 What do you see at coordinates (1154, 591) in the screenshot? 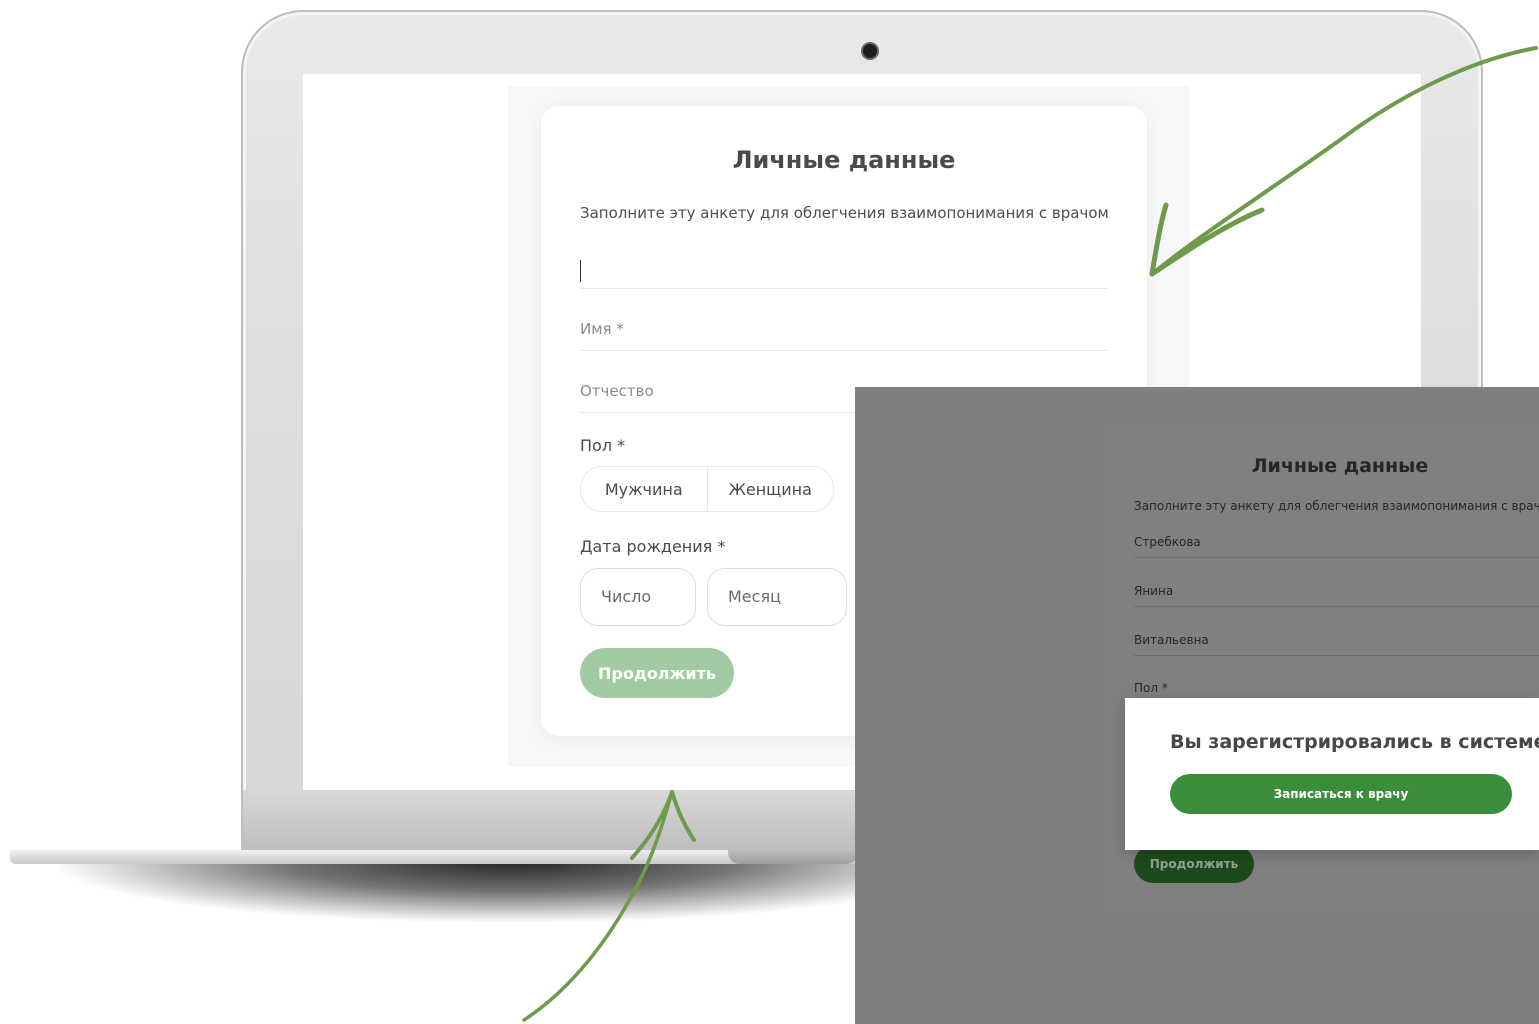
I see `overlay-name-value: Янина` at bounding box center [1154, 591].